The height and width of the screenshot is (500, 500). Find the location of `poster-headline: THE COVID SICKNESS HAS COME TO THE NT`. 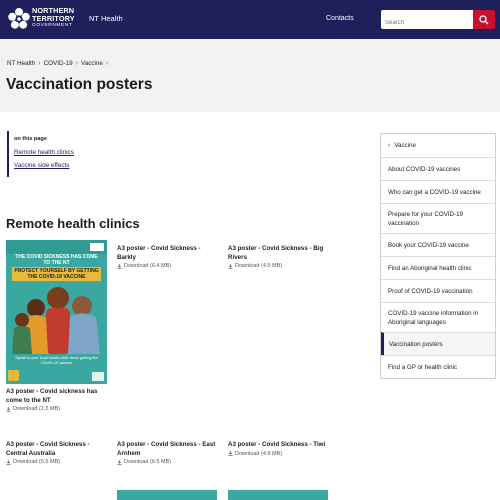

poster-headline: THE COVID SICKNESS HAS COME TO THE NT is located at coordinates (56, 260).